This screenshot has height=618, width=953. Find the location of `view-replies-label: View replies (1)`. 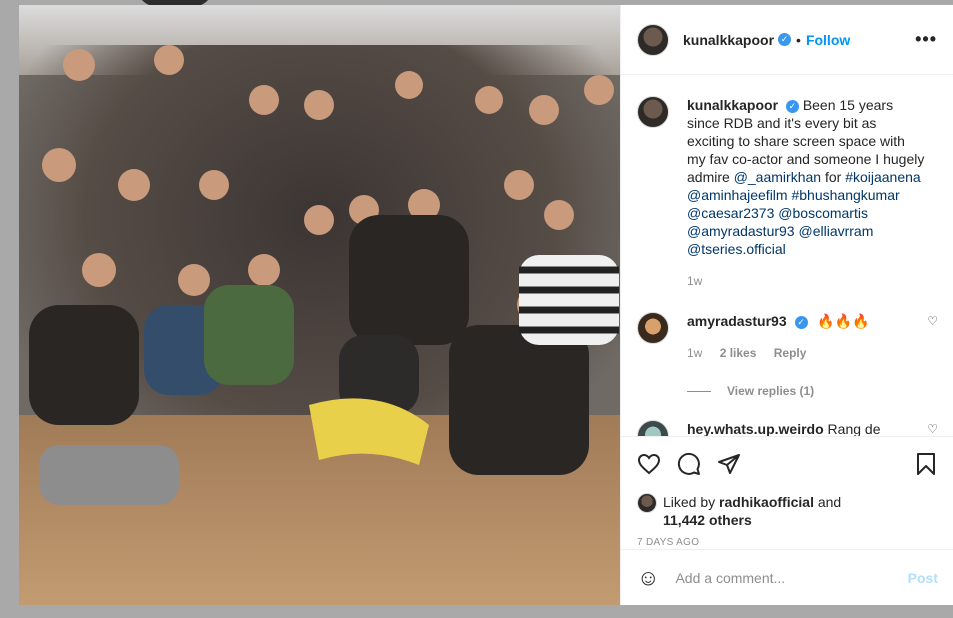

view-replies-label: View replies (1) is located at coordinates (771, 391).